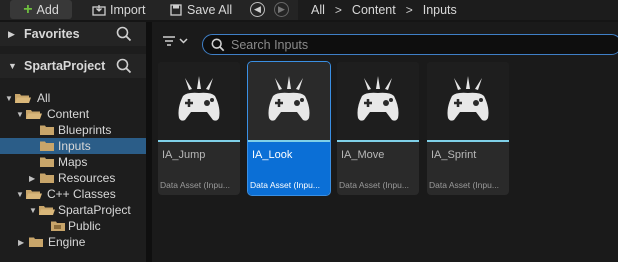 The width and height of the screenshot is (618, 262). I want to click on tree-item-maps: Maps, so click(73, 162).